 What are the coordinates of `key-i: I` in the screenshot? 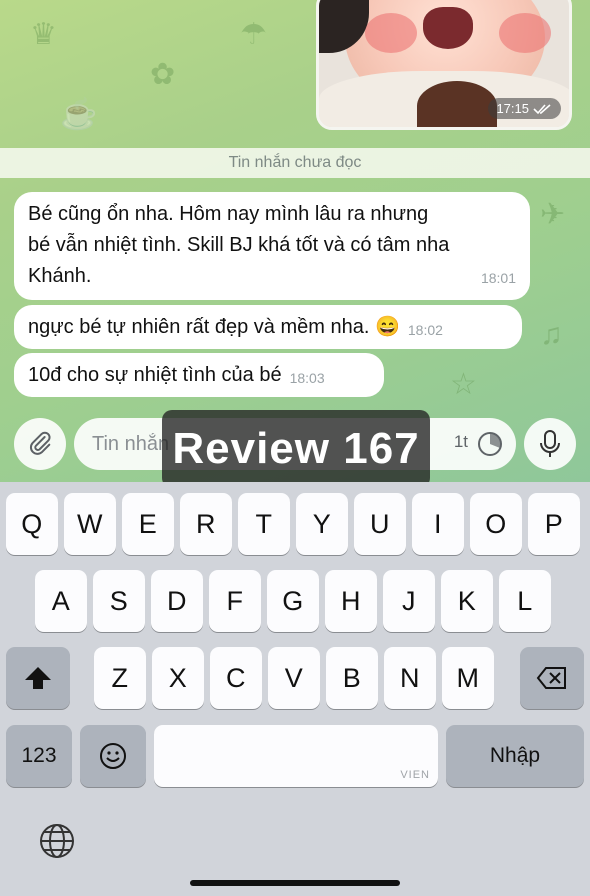 It's located at (438, 524).